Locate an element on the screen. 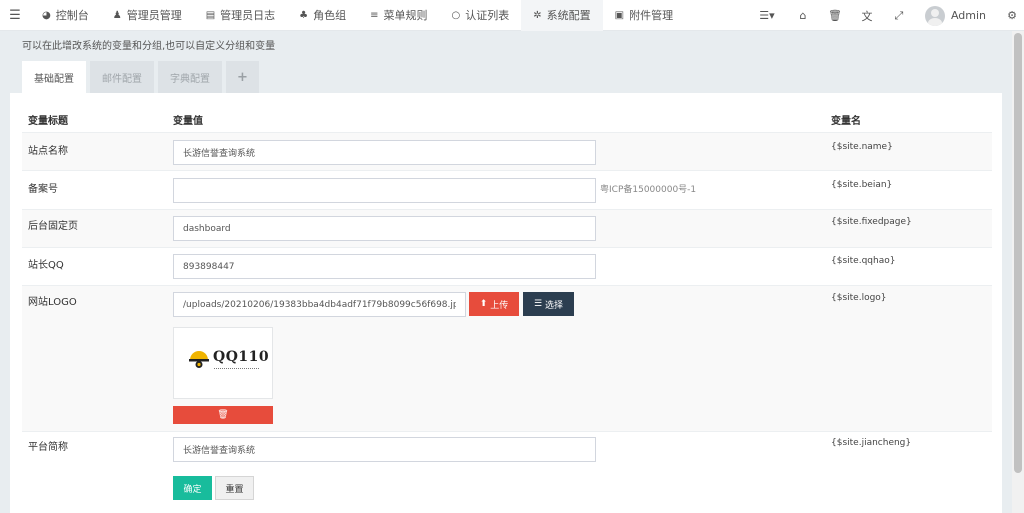 This screenshot has height=513, width=1024. config-hint: 可以在此增改系统的变量和分组,也可以自定义分组和变量 is located at coordinates (149, 46).